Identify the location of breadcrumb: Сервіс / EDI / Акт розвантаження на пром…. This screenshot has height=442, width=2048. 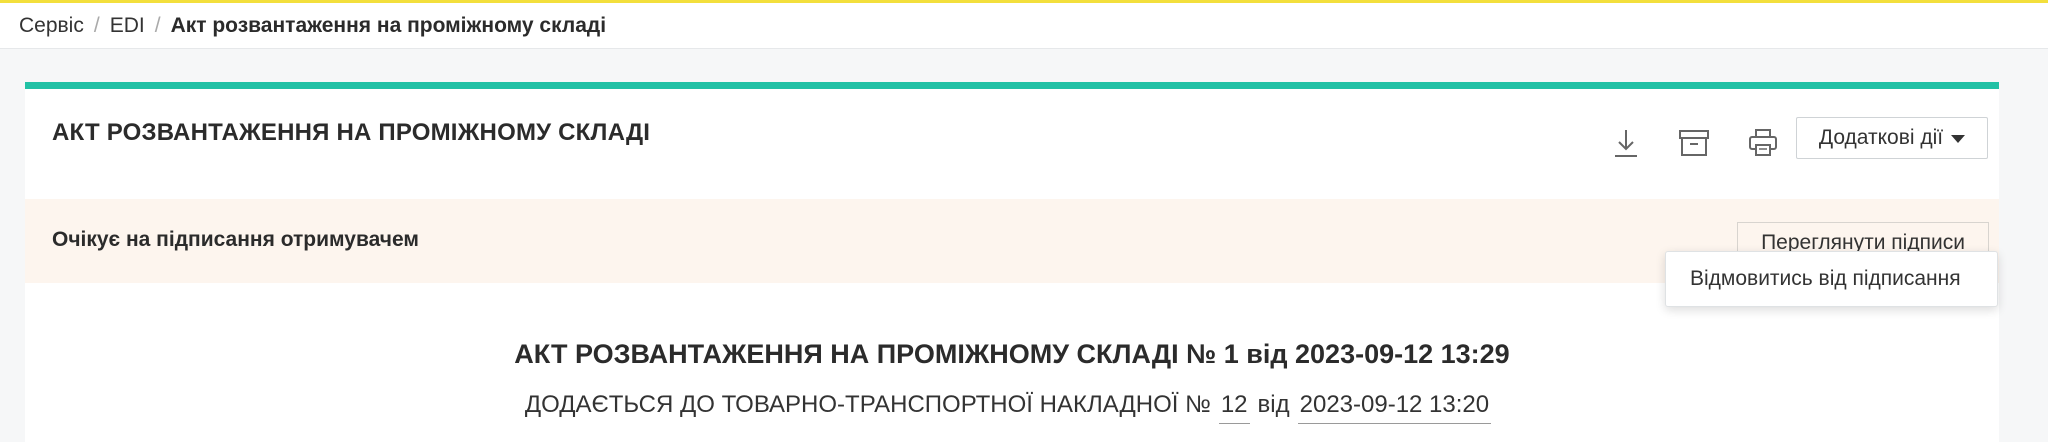
(1024, 26).